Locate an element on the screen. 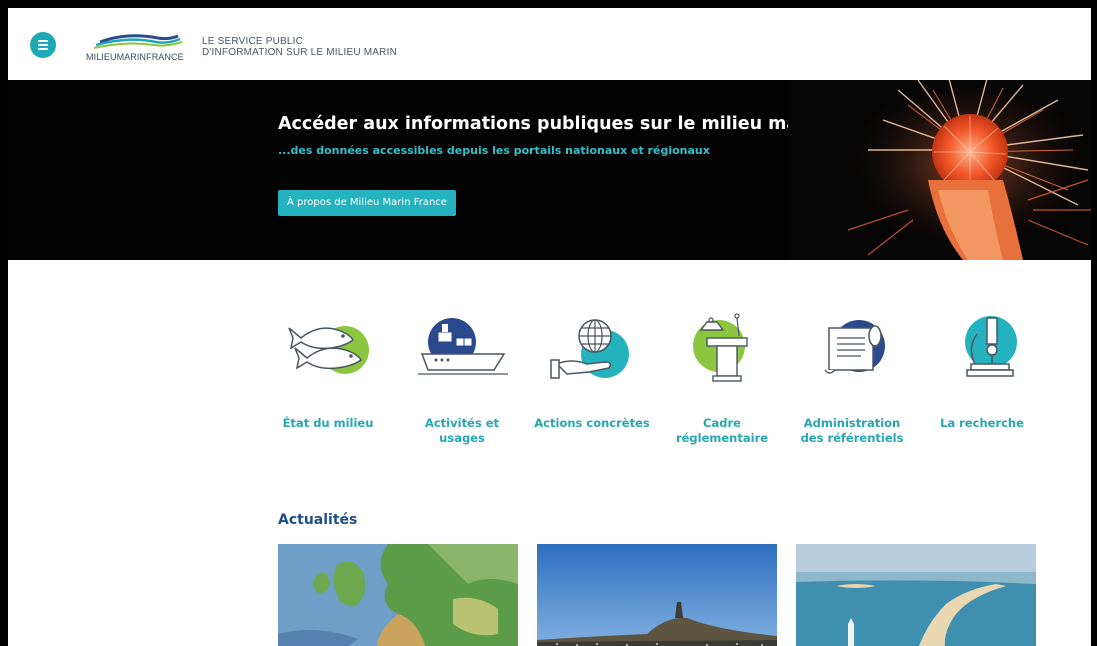  lectern-icon is located at coordinates (720, 347).